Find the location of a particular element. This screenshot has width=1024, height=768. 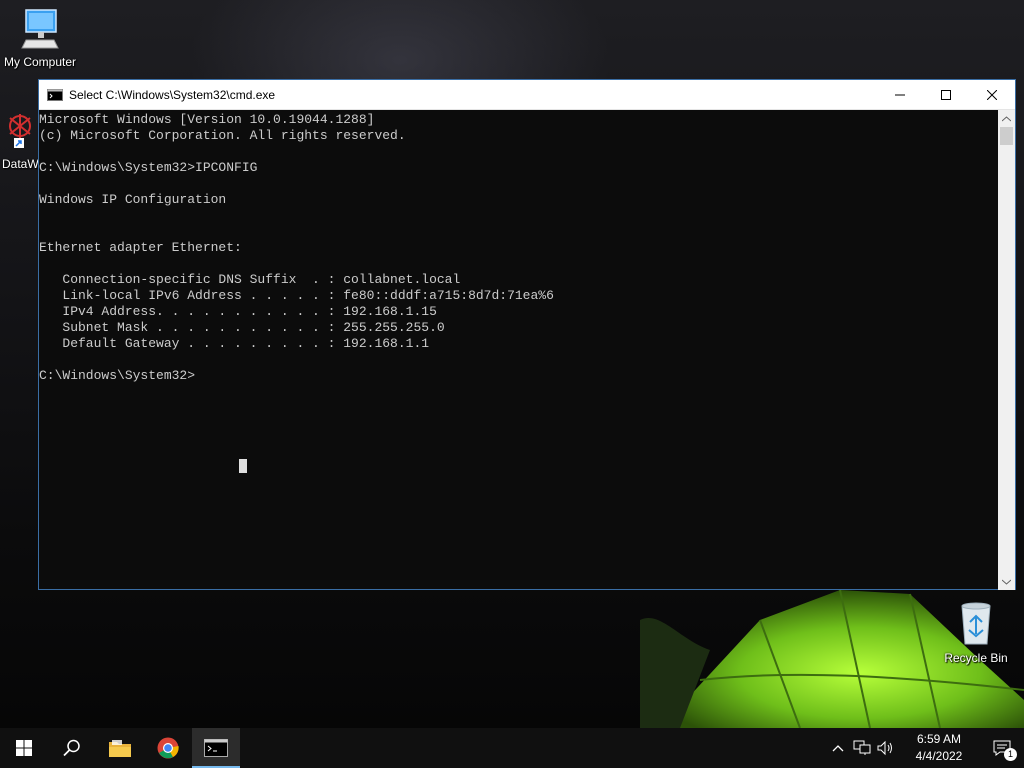

file-explorer-icon is located at coordinates (120, 748).